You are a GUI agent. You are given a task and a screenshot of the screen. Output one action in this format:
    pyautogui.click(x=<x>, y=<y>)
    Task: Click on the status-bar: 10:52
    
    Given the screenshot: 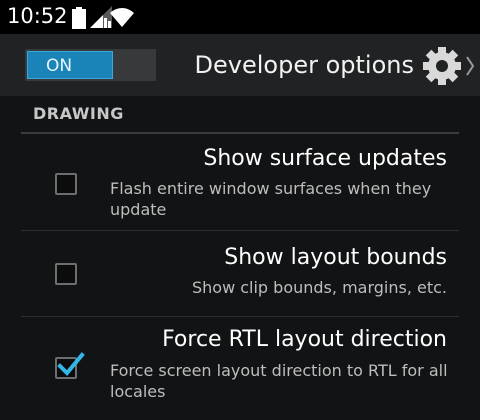 What is the action you would take?
    pyautogui.click(x=240, y=17)
    